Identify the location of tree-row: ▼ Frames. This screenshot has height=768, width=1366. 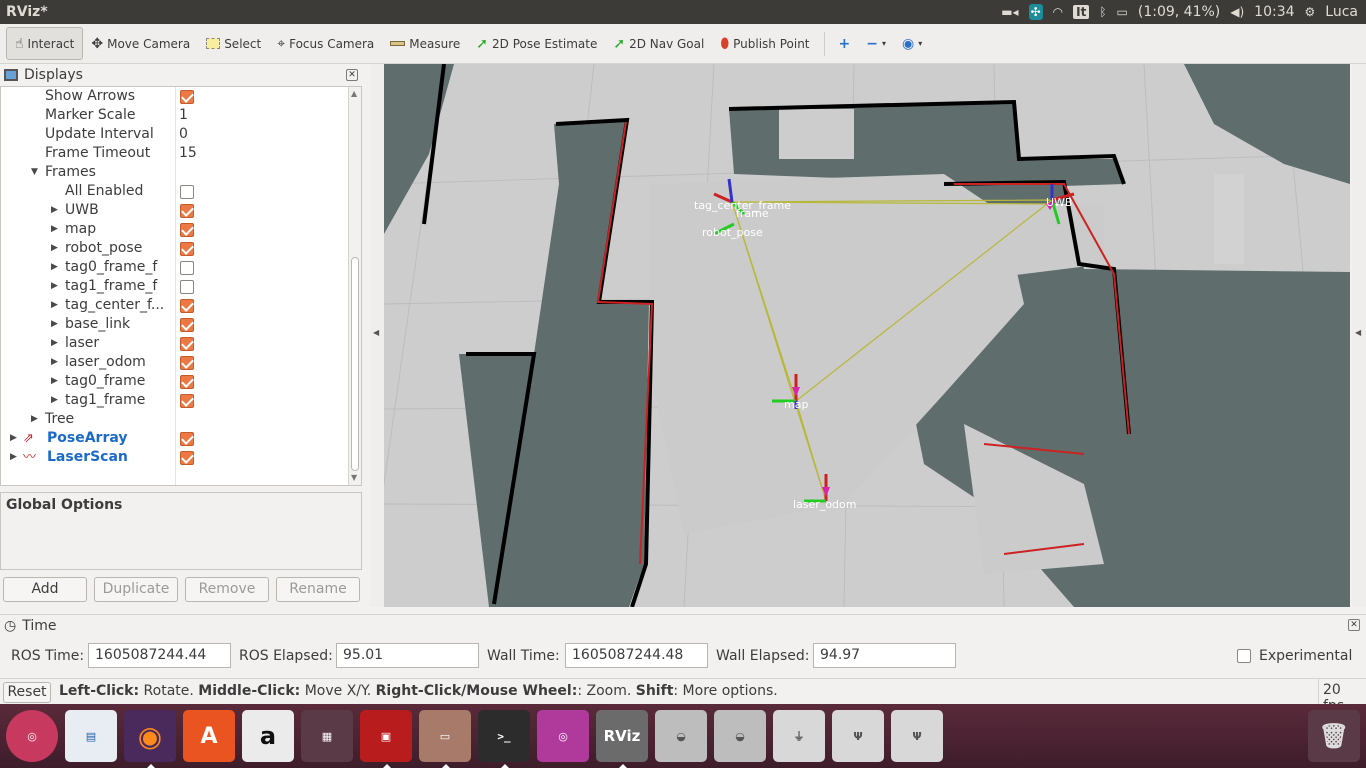
(181, 172).